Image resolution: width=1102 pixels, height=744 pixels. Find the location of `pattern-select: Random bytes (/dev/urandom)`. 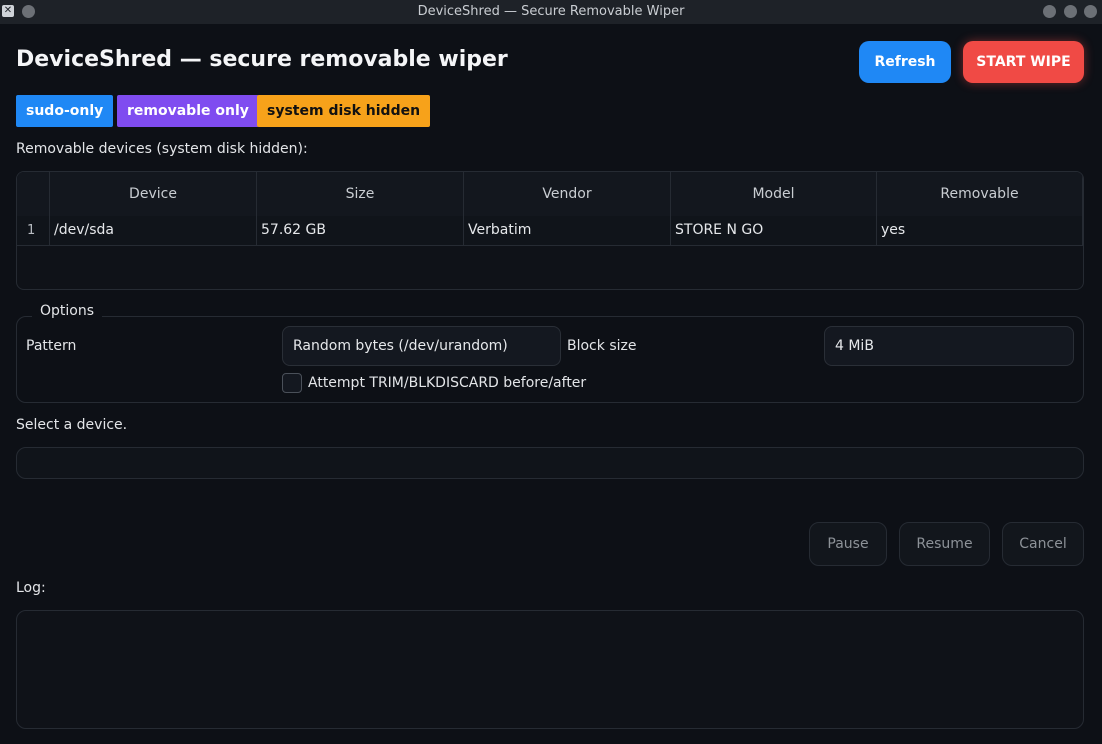

pattern-select: Random bytes (/dev/urandom) is located at coordinates (421, 346).